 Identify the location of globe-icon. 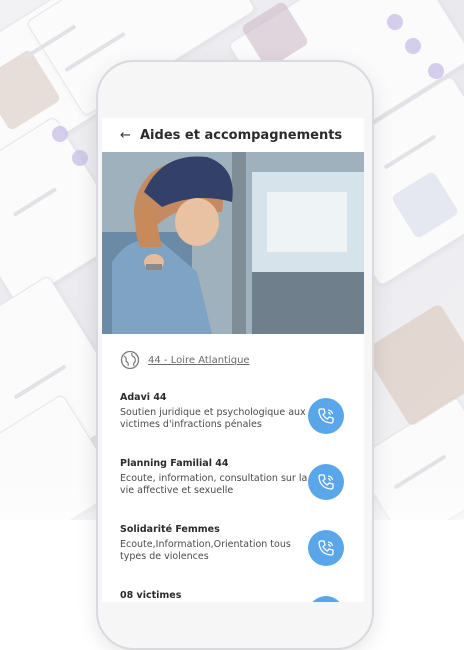
(130, 360).